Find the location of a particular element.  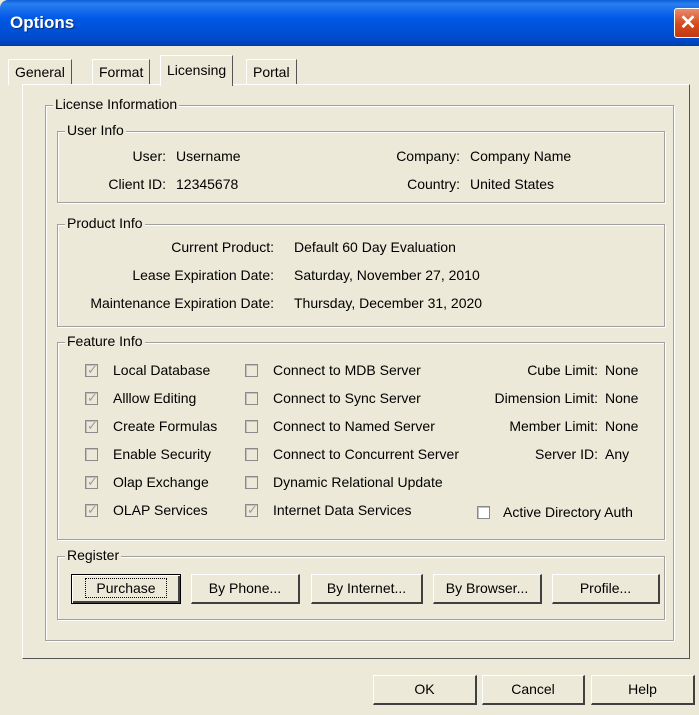

user-value: Username is located at coordinates (208, 156).